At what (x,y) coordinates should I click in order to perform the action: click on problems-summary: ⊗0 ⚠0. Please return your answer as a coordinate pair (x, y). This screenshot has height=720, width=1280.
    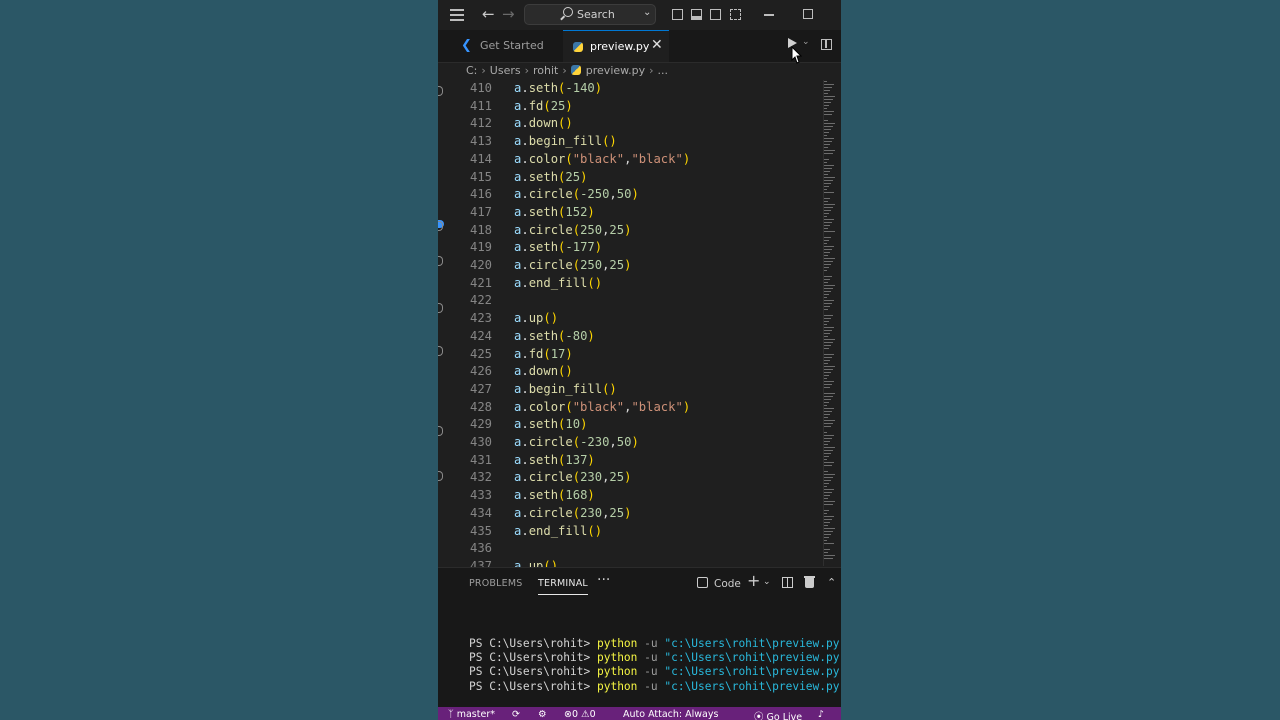
    Looking at the image, I should click on (580, 714).